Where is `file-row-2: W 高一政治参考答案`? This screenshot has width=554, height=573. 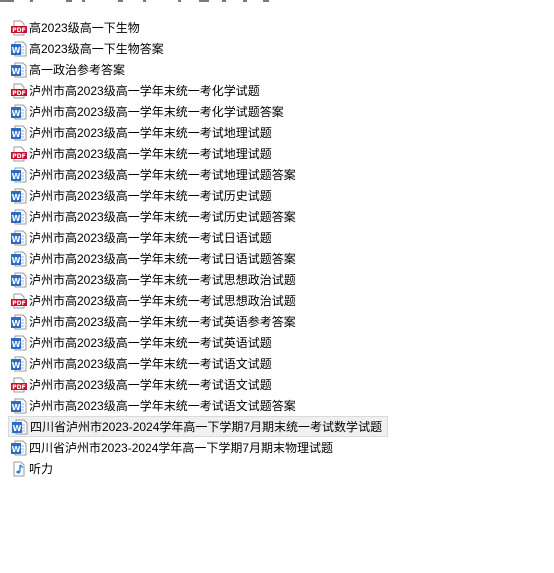 file-row-2: W 高一政治参考答案 is located at coordinates (278, 69).